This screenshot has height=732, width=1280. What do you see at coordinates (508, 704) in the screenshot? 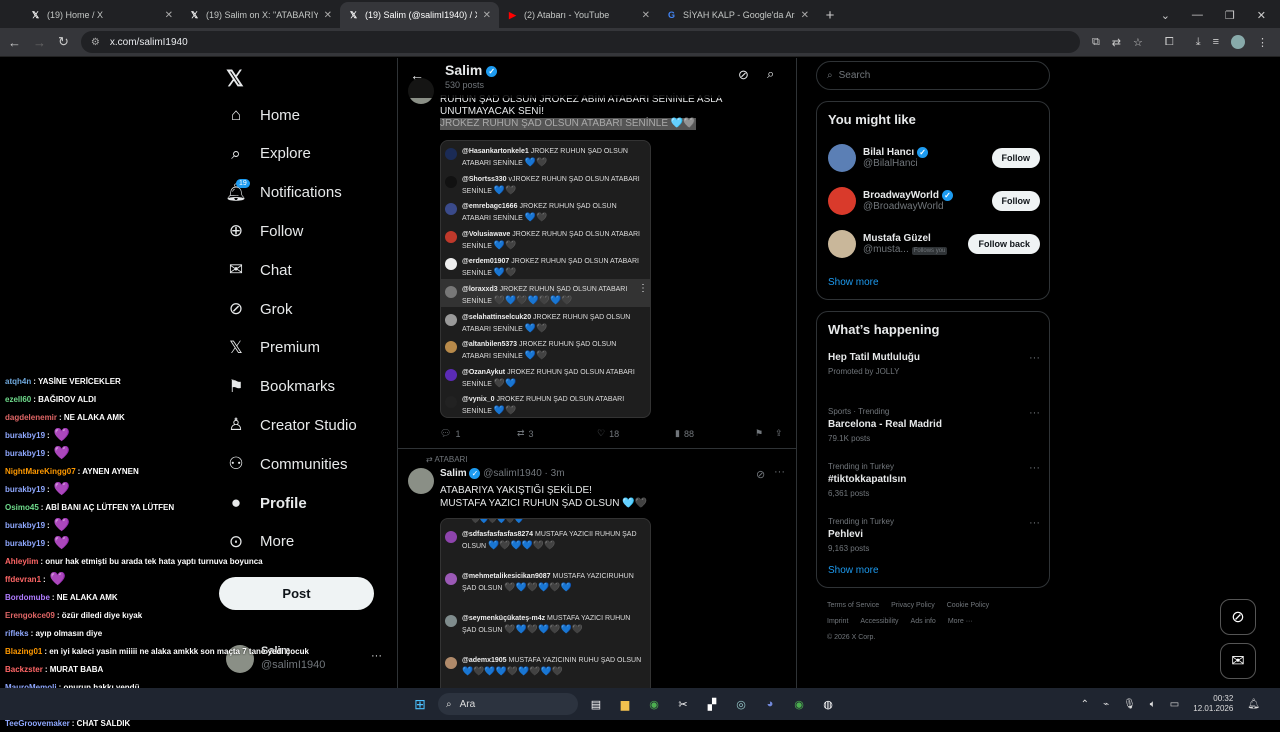
I see `taskbar-search: ⌕ Ara` at bounding box center [508, 704].